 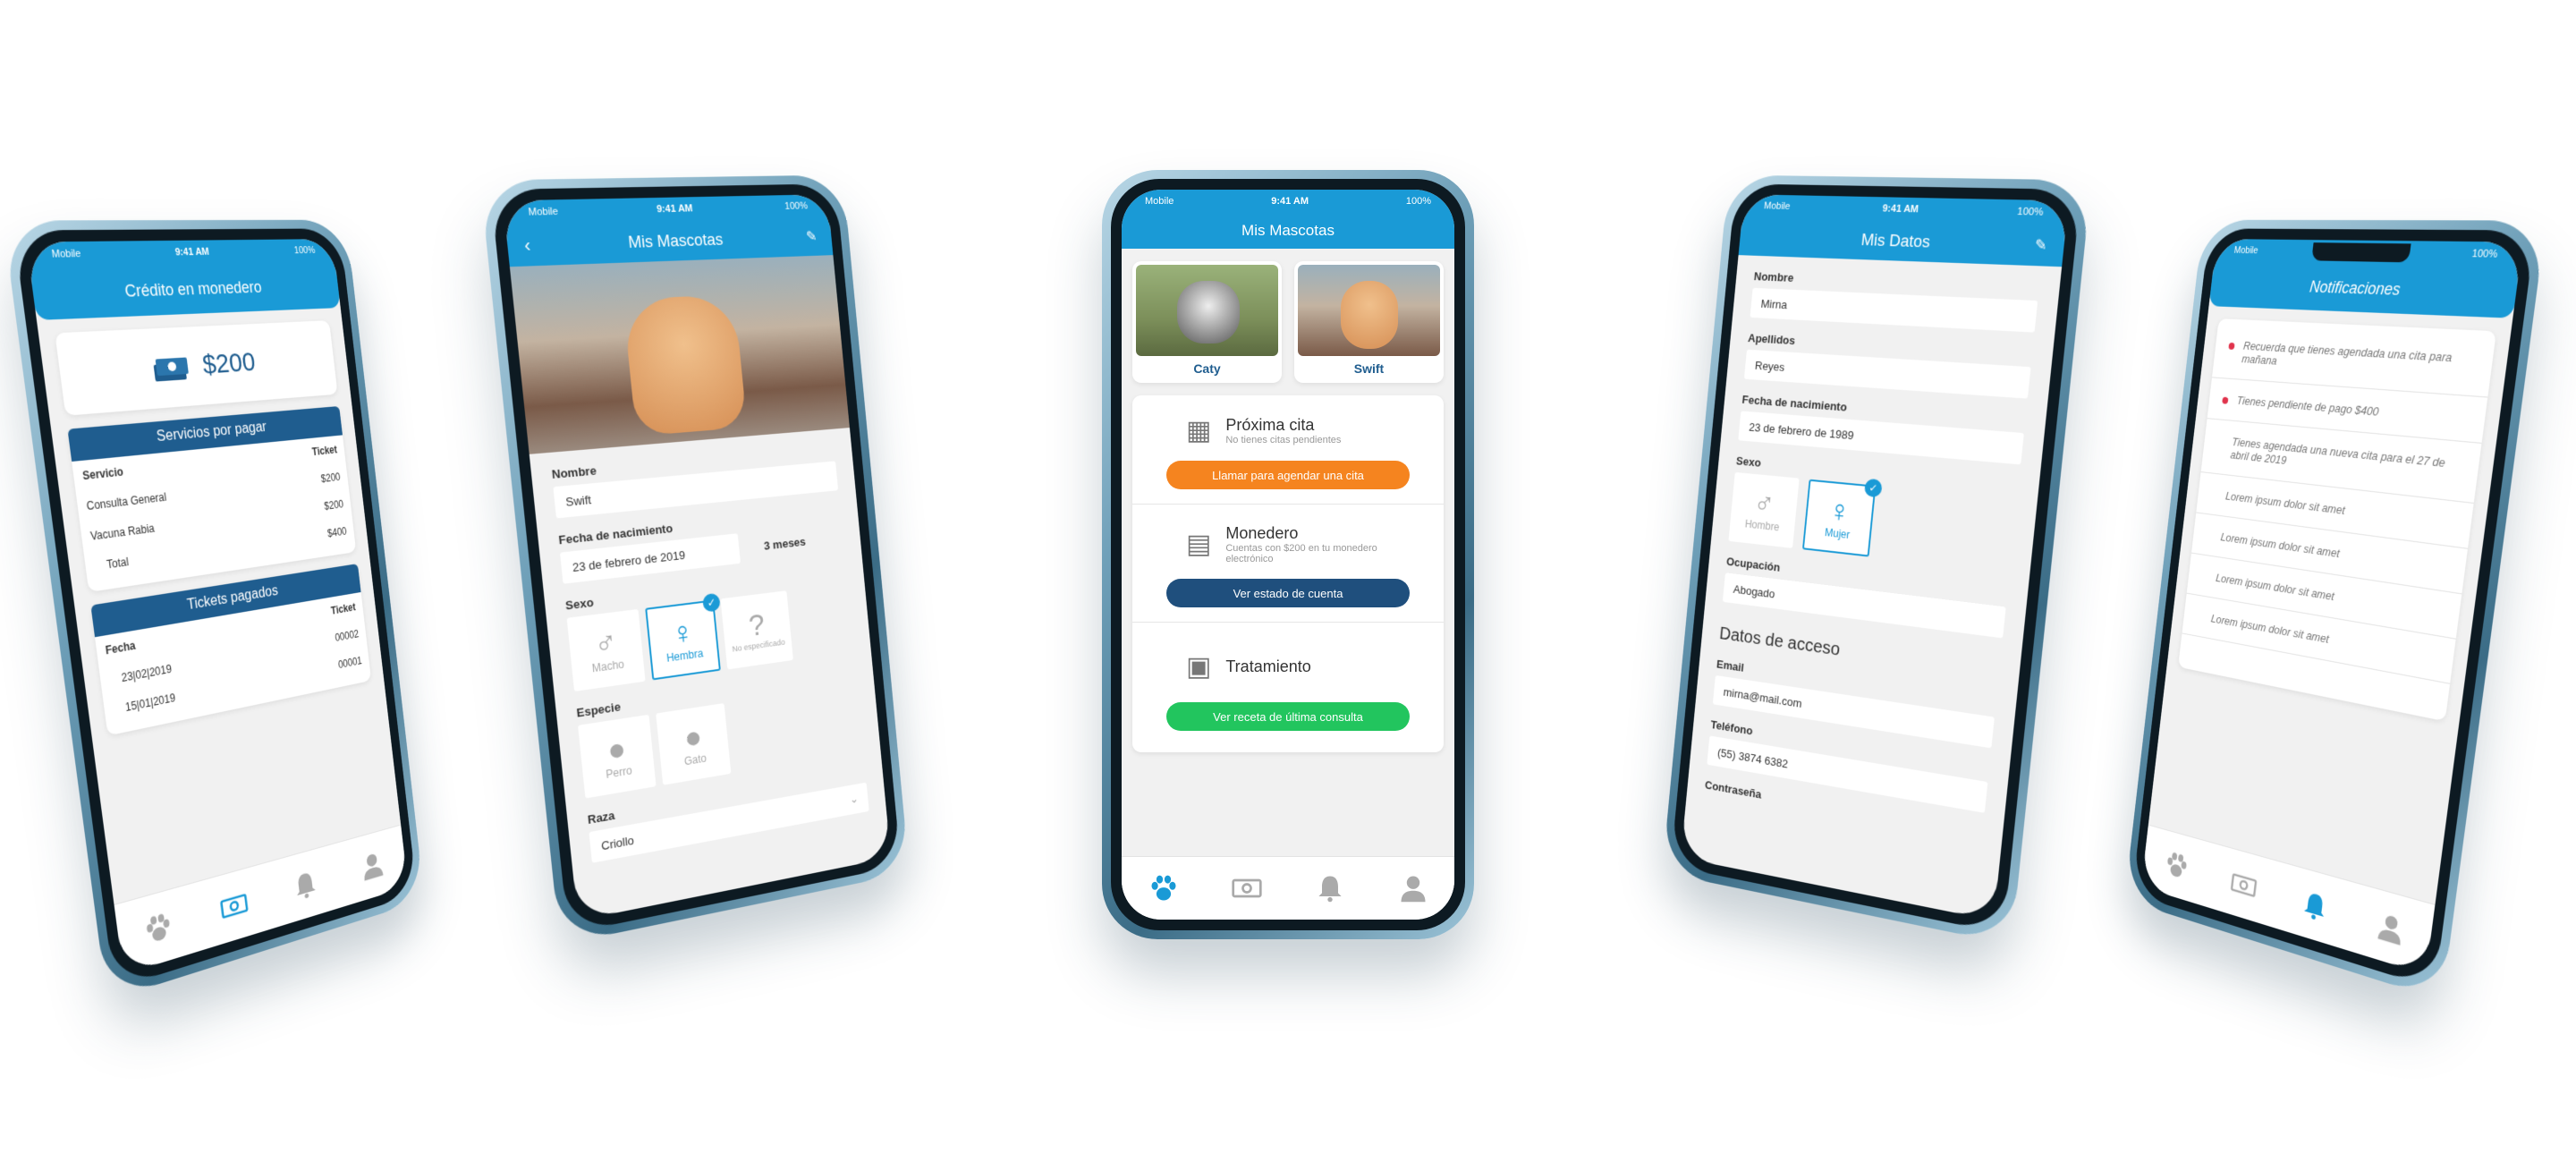 What do you see at coordinates (1199, 544) in the screenshot?
I see `money-stack-icon: ▤` at bounding box center [1199, 544].